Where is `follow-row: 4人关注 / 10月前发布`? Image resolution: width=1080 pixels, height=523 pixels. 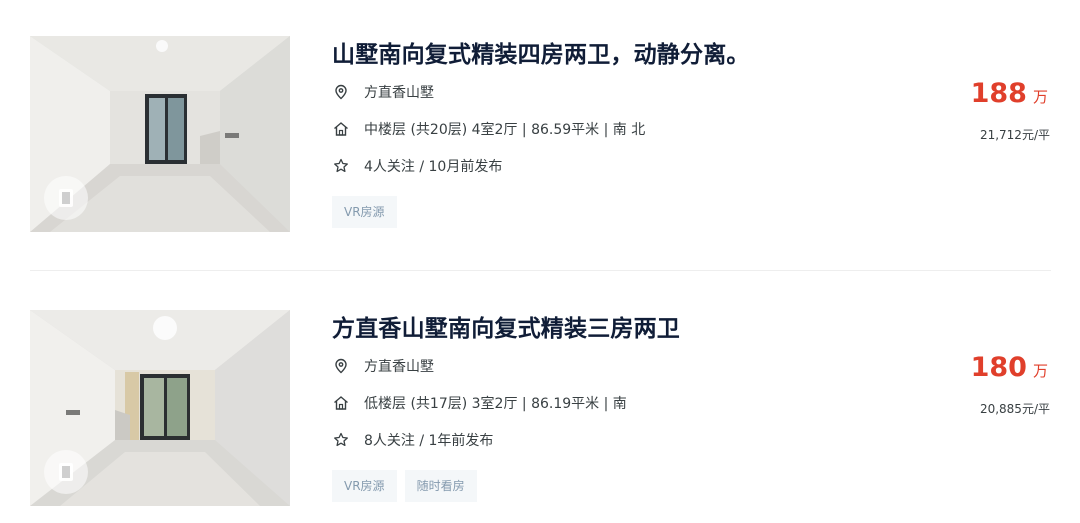 follow-row: 4人关注 / 10月前发布 is located at coordinates (417, 166).